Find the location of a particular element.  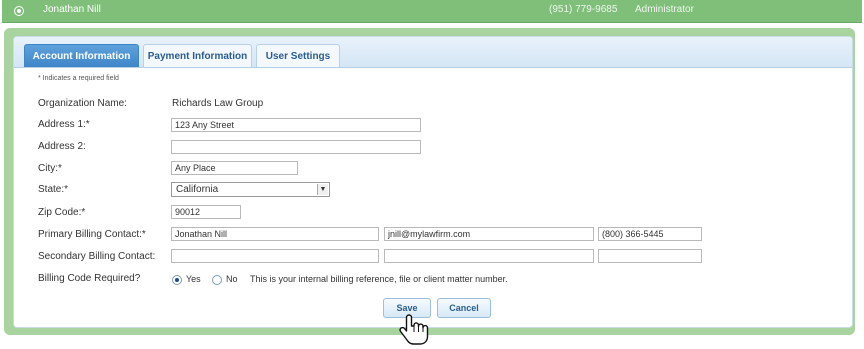

header-role: Administrator is located at coordinates (664, 9).